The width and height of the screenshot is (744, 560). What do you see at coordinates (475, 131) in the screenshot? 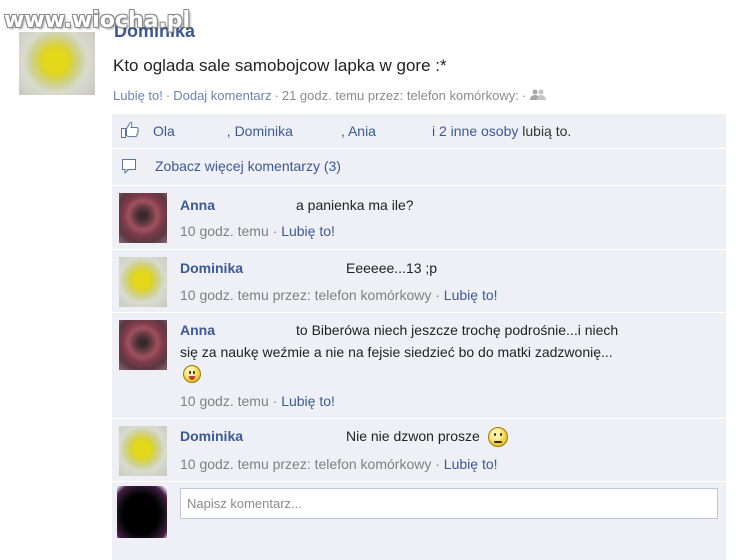
I see `like-others-link: i 2 inne osoby` at bounding box center [475, 131].